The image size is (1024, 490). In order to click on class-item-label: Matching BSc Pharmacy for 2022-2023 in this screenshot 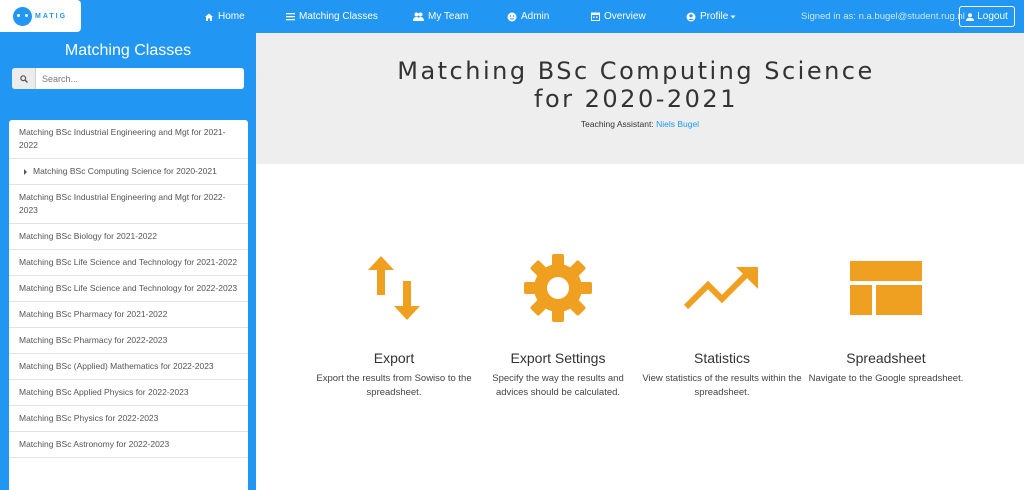, I will do `click(93, 340)`.